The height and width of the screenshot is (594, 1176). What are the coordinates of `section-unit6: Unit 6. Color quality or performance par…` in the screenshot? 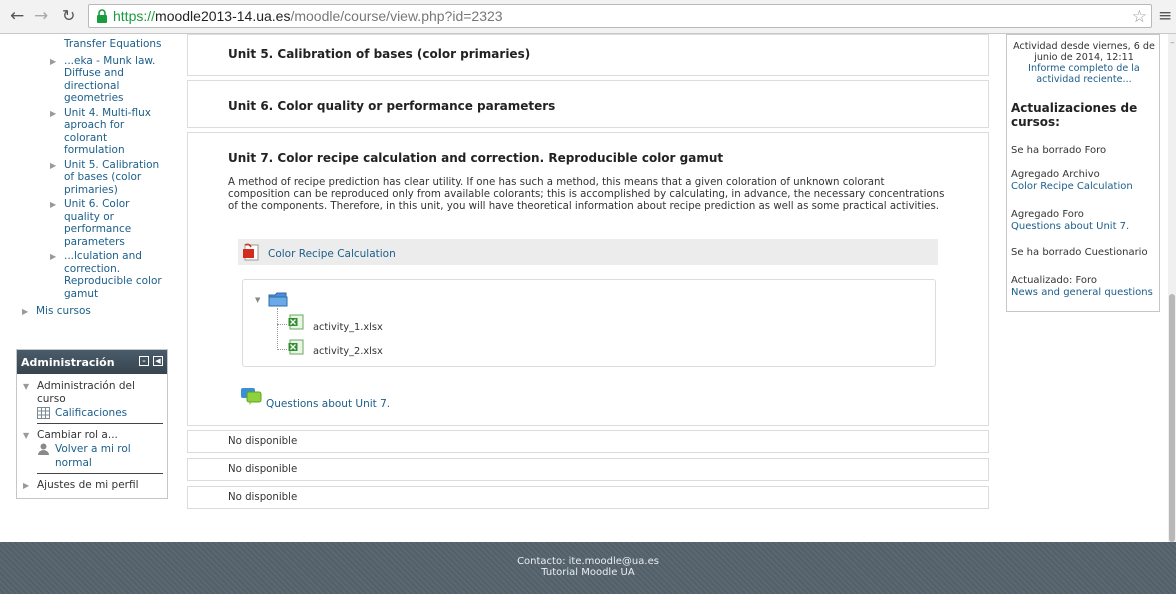 It's located at (588, 104).